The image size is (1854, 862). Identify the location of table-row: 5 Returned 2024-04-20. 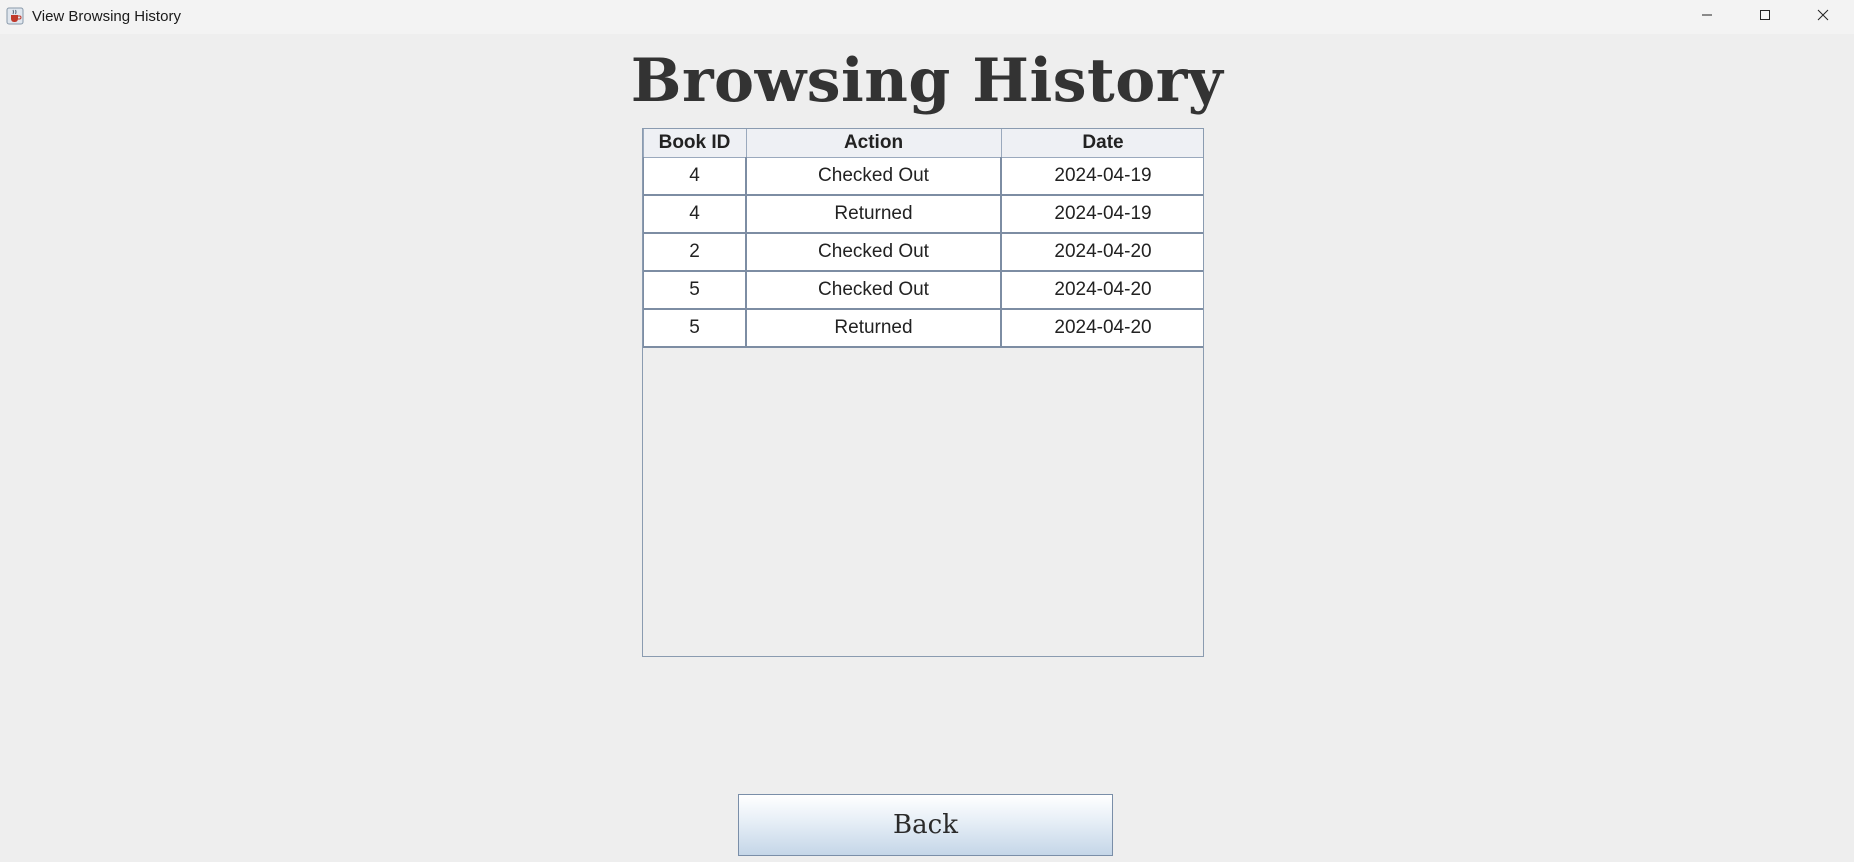
(923, 328).